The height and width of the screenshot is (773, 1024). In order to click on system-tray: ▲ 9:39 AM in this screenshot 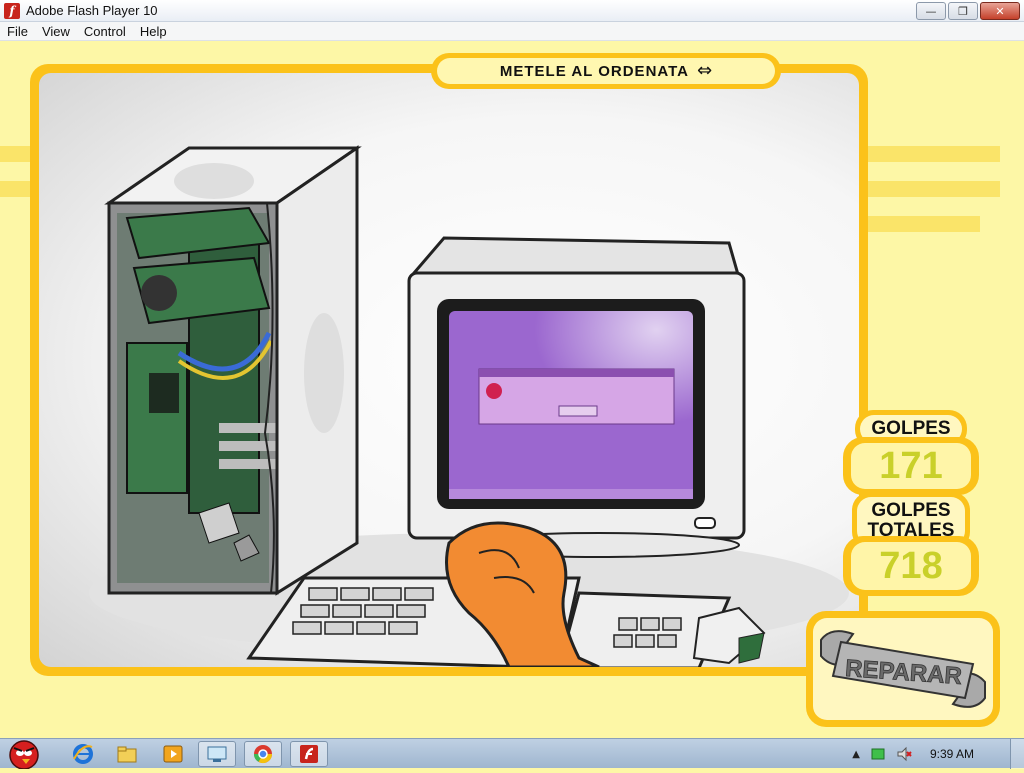, I will do `click(913, 754)`.